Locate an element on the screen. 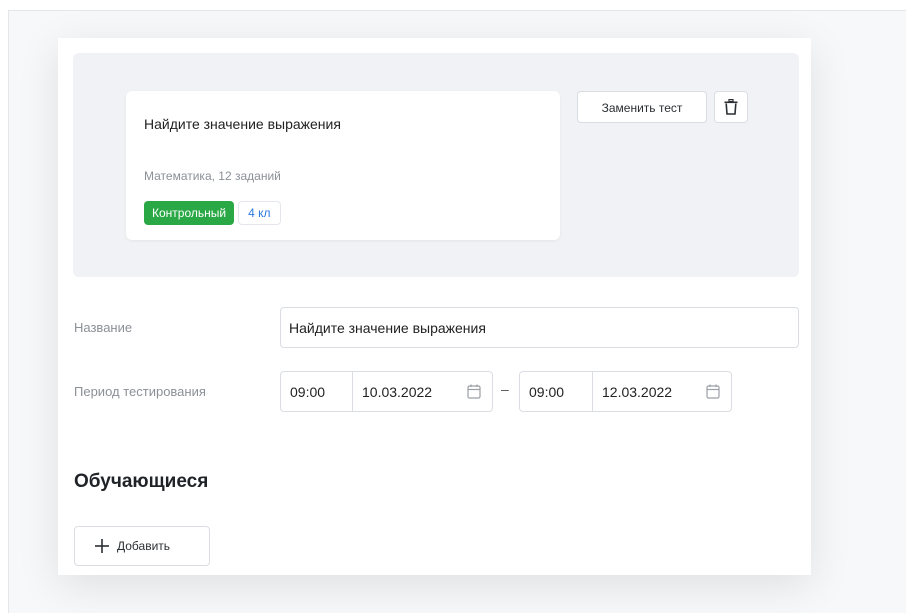 Image resolution: width=906 pixels, height=613 pixels. trash-icon is located at coordinates (731, 107).